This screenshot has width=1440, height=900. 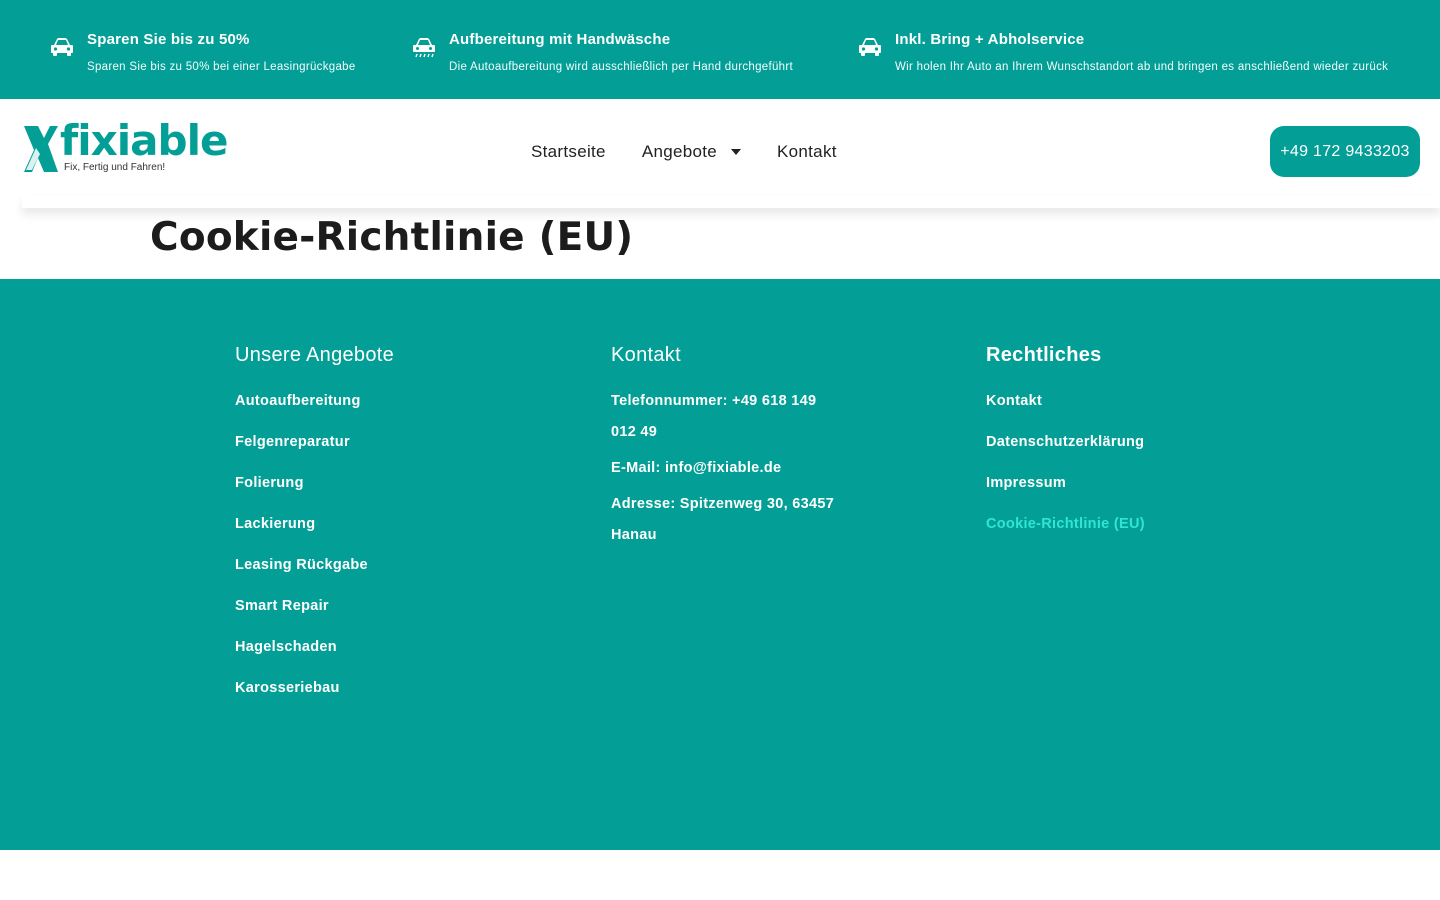 What do you see at coordinates (726, 468) in the screenshot?
I see `footer-contact-email: E-Mail: info@fixiable.de` at bounding box center [726, 468].